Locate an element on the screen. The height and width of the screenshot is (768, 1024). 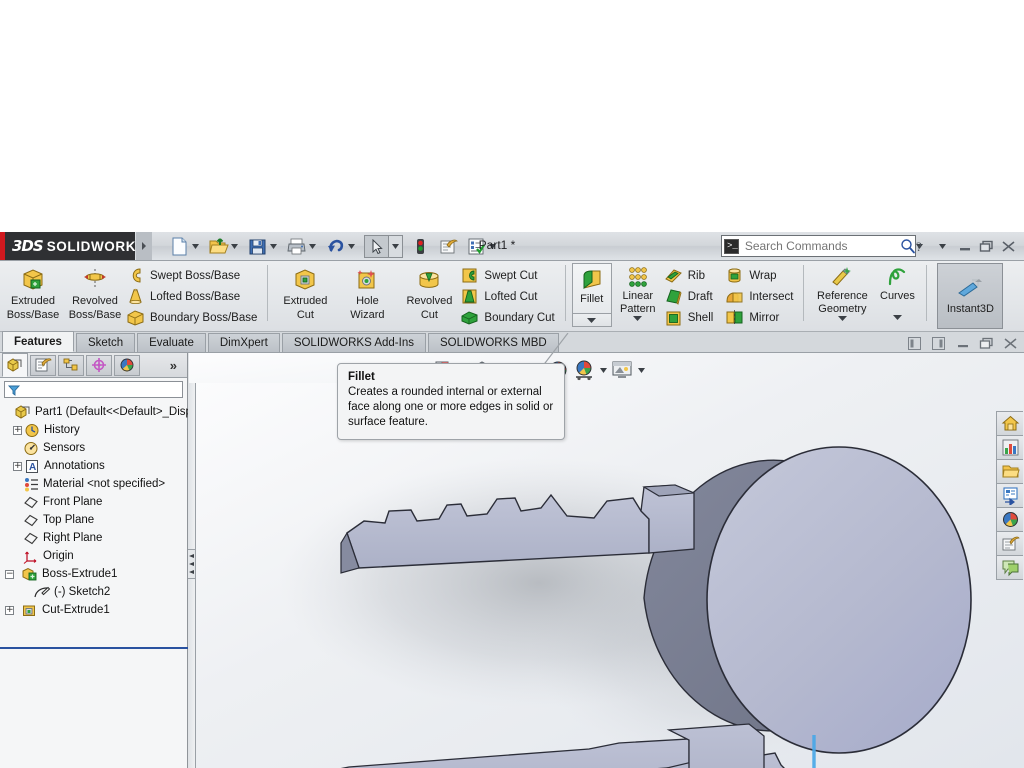
part-icon is located at coordinates (23, 412).